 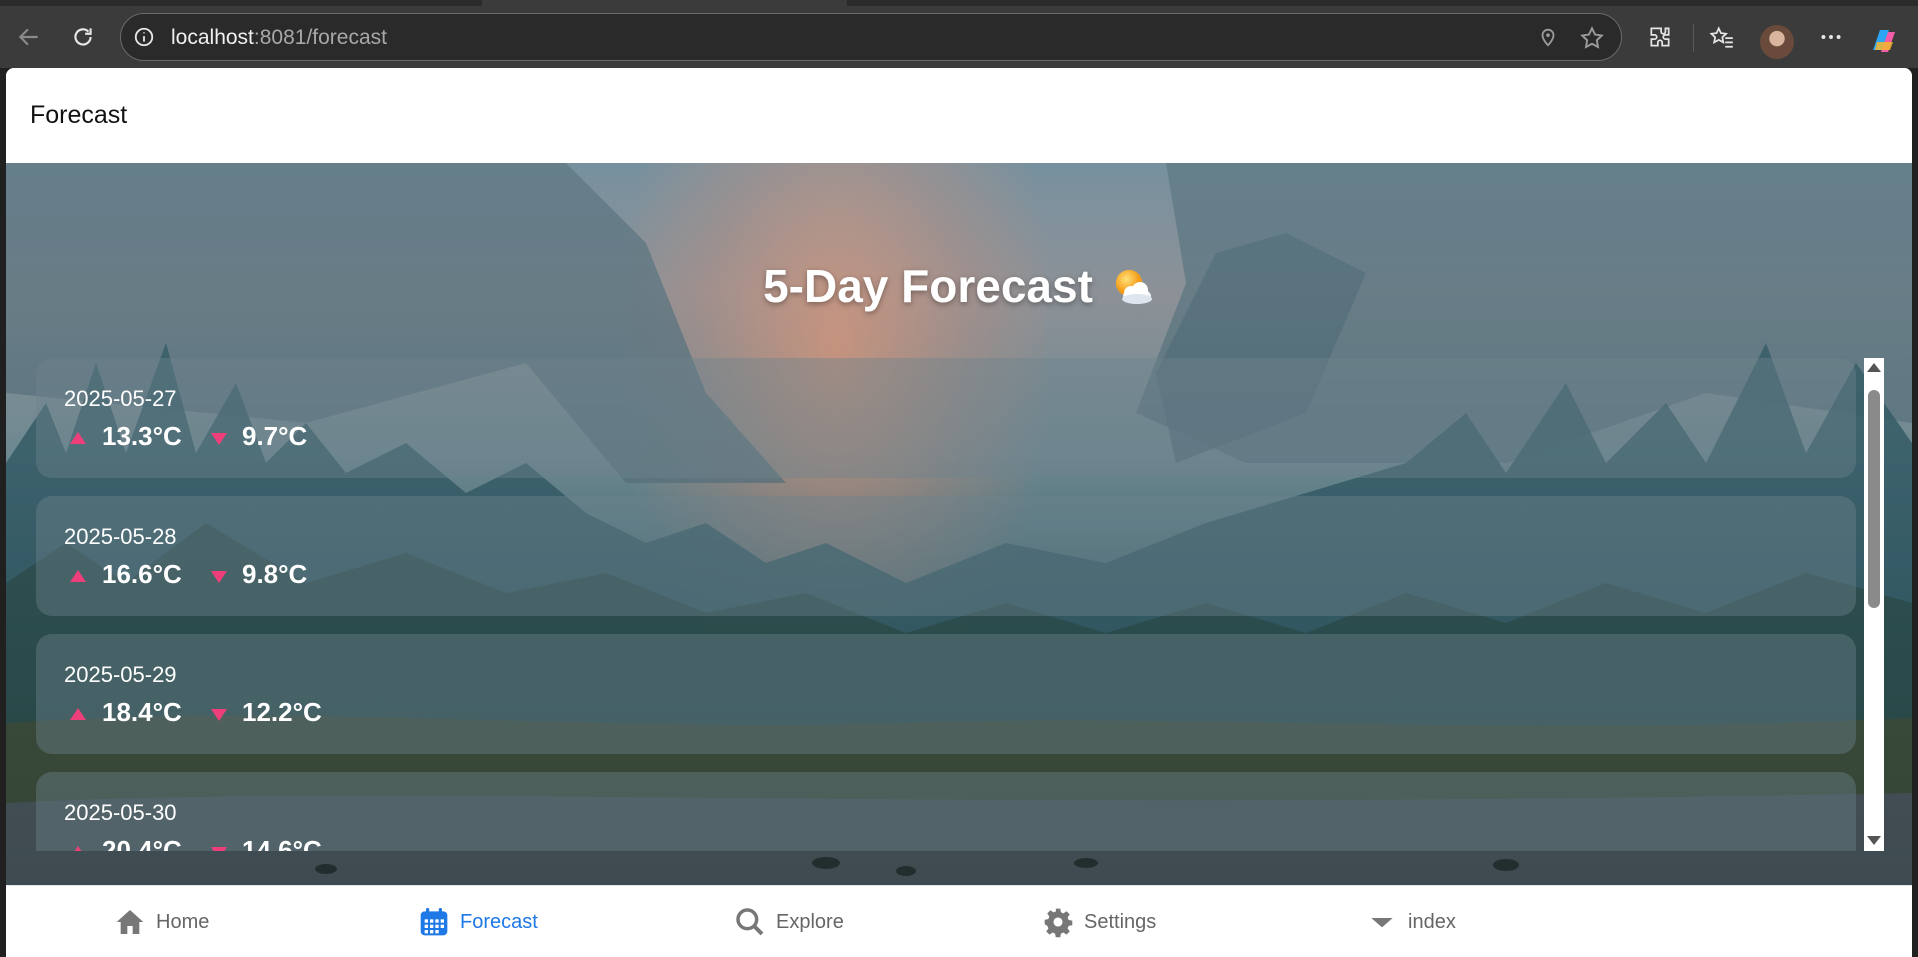 I want to click on favorites-button, so click(x=1722, y=37).